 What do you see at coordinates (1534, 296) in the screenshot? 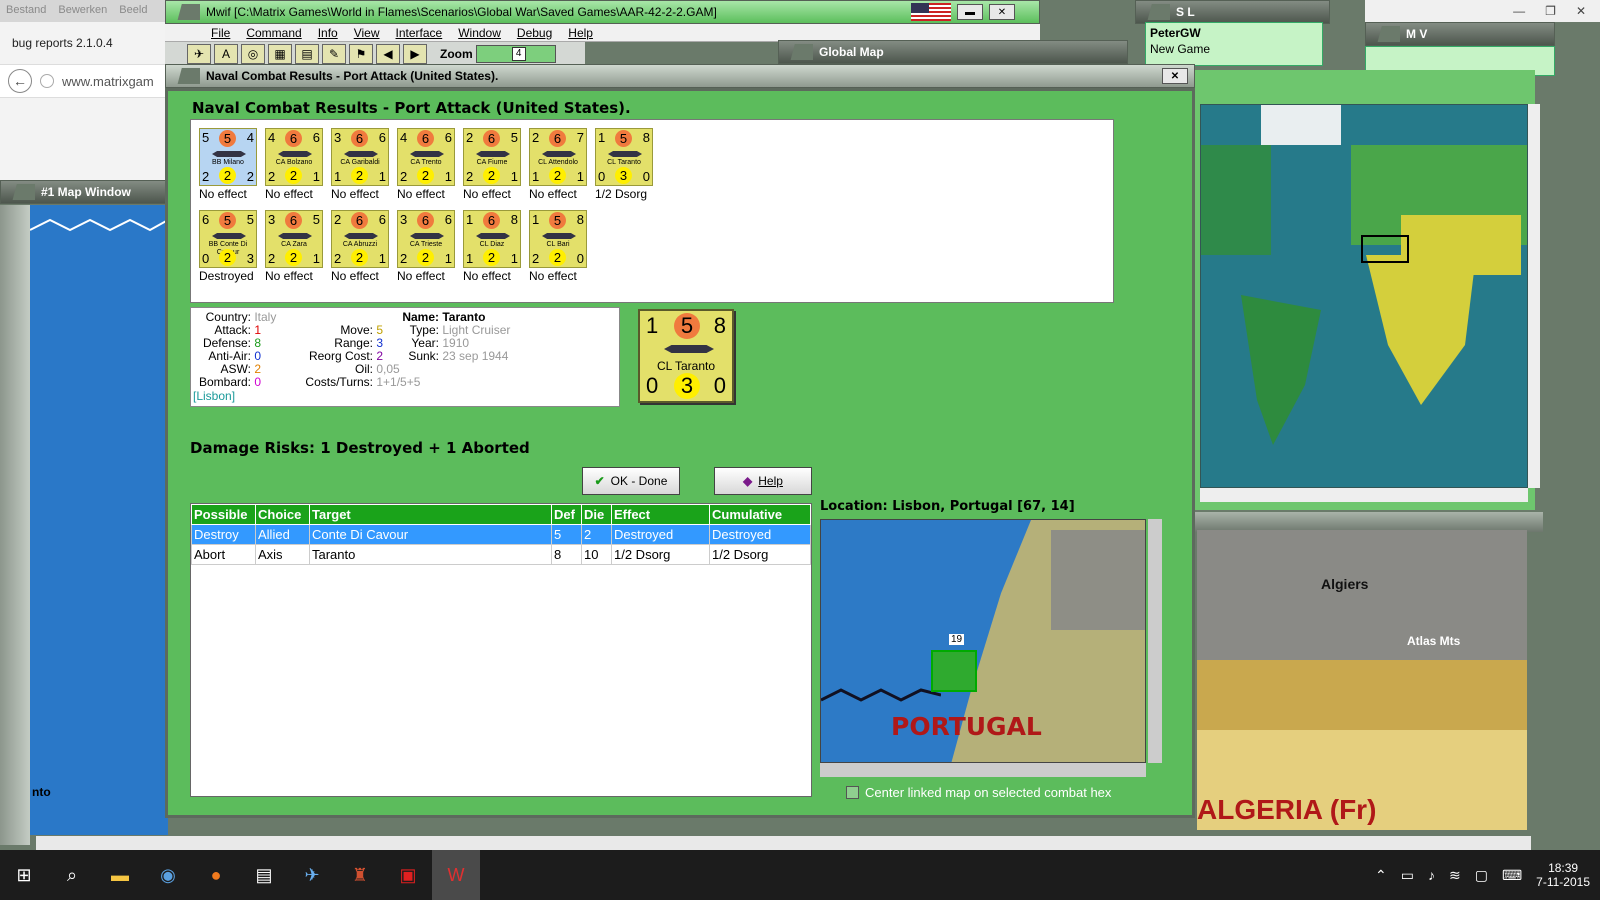
I see `global-map-vscroll` at bounding box center [1534, 296].